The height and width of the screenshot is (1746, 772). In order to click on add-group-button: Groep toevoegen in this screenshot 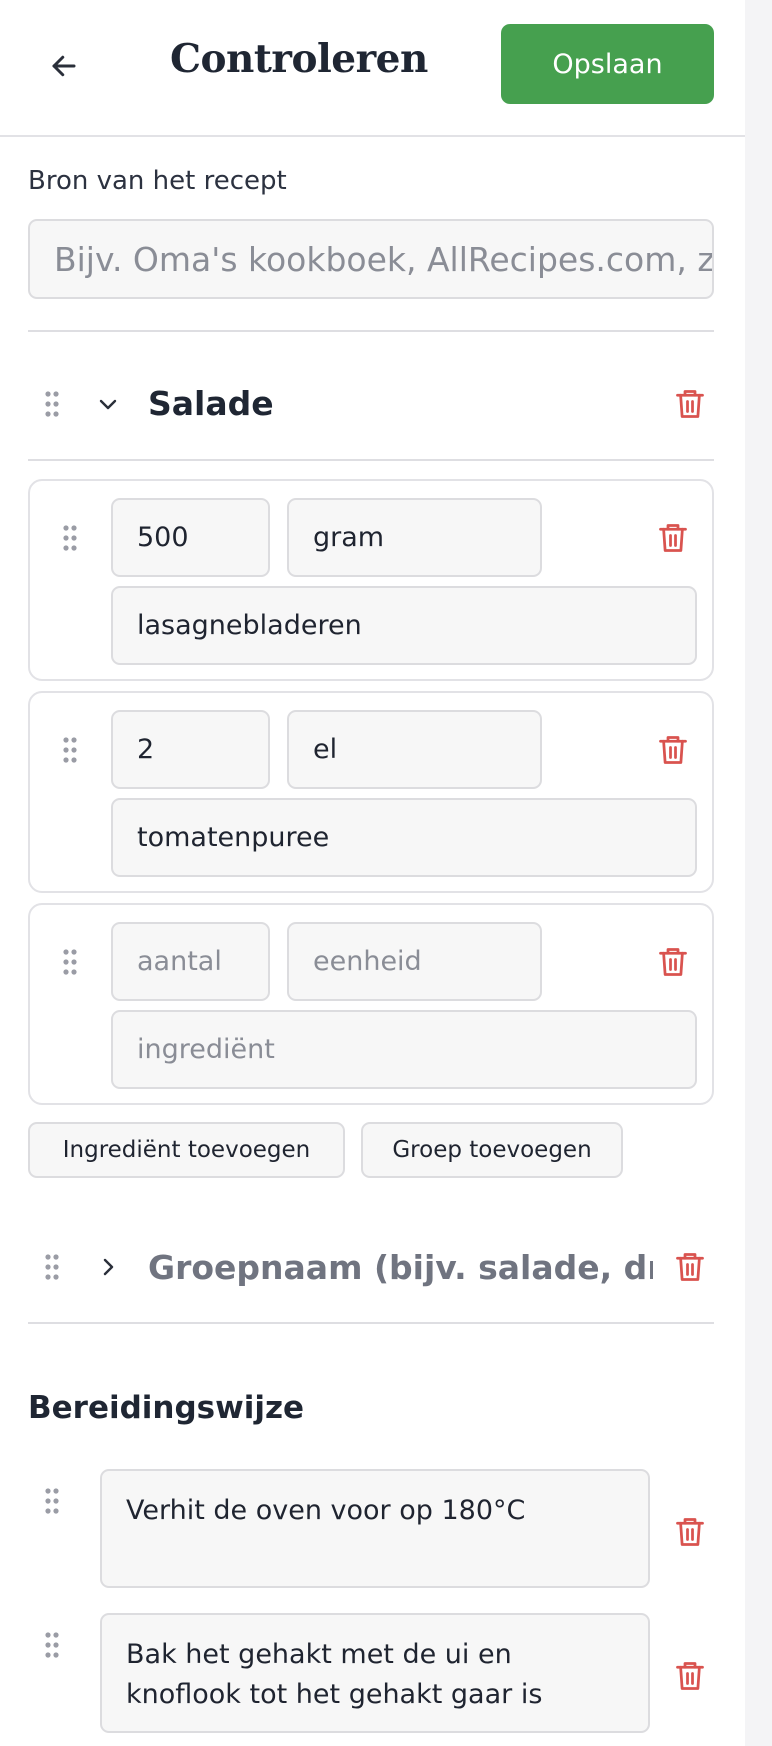, I will do `click(492, 1150)`.